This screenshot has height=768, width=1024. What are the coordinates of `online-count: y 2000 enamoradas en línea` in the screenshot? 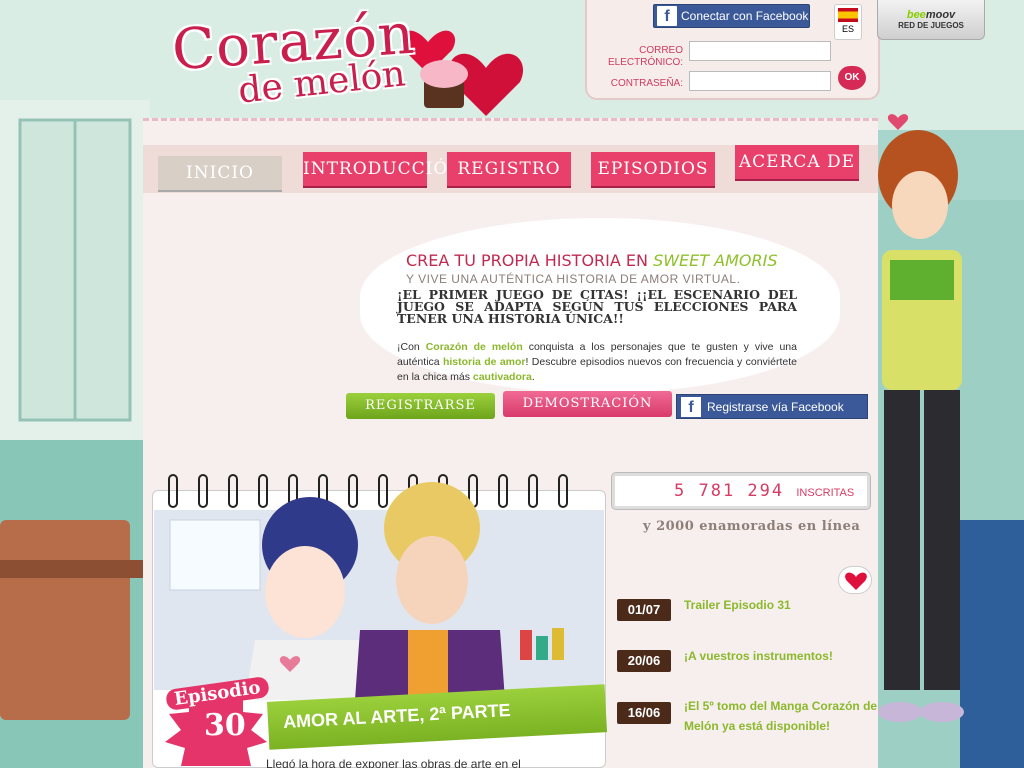 It's located at (752, 526).